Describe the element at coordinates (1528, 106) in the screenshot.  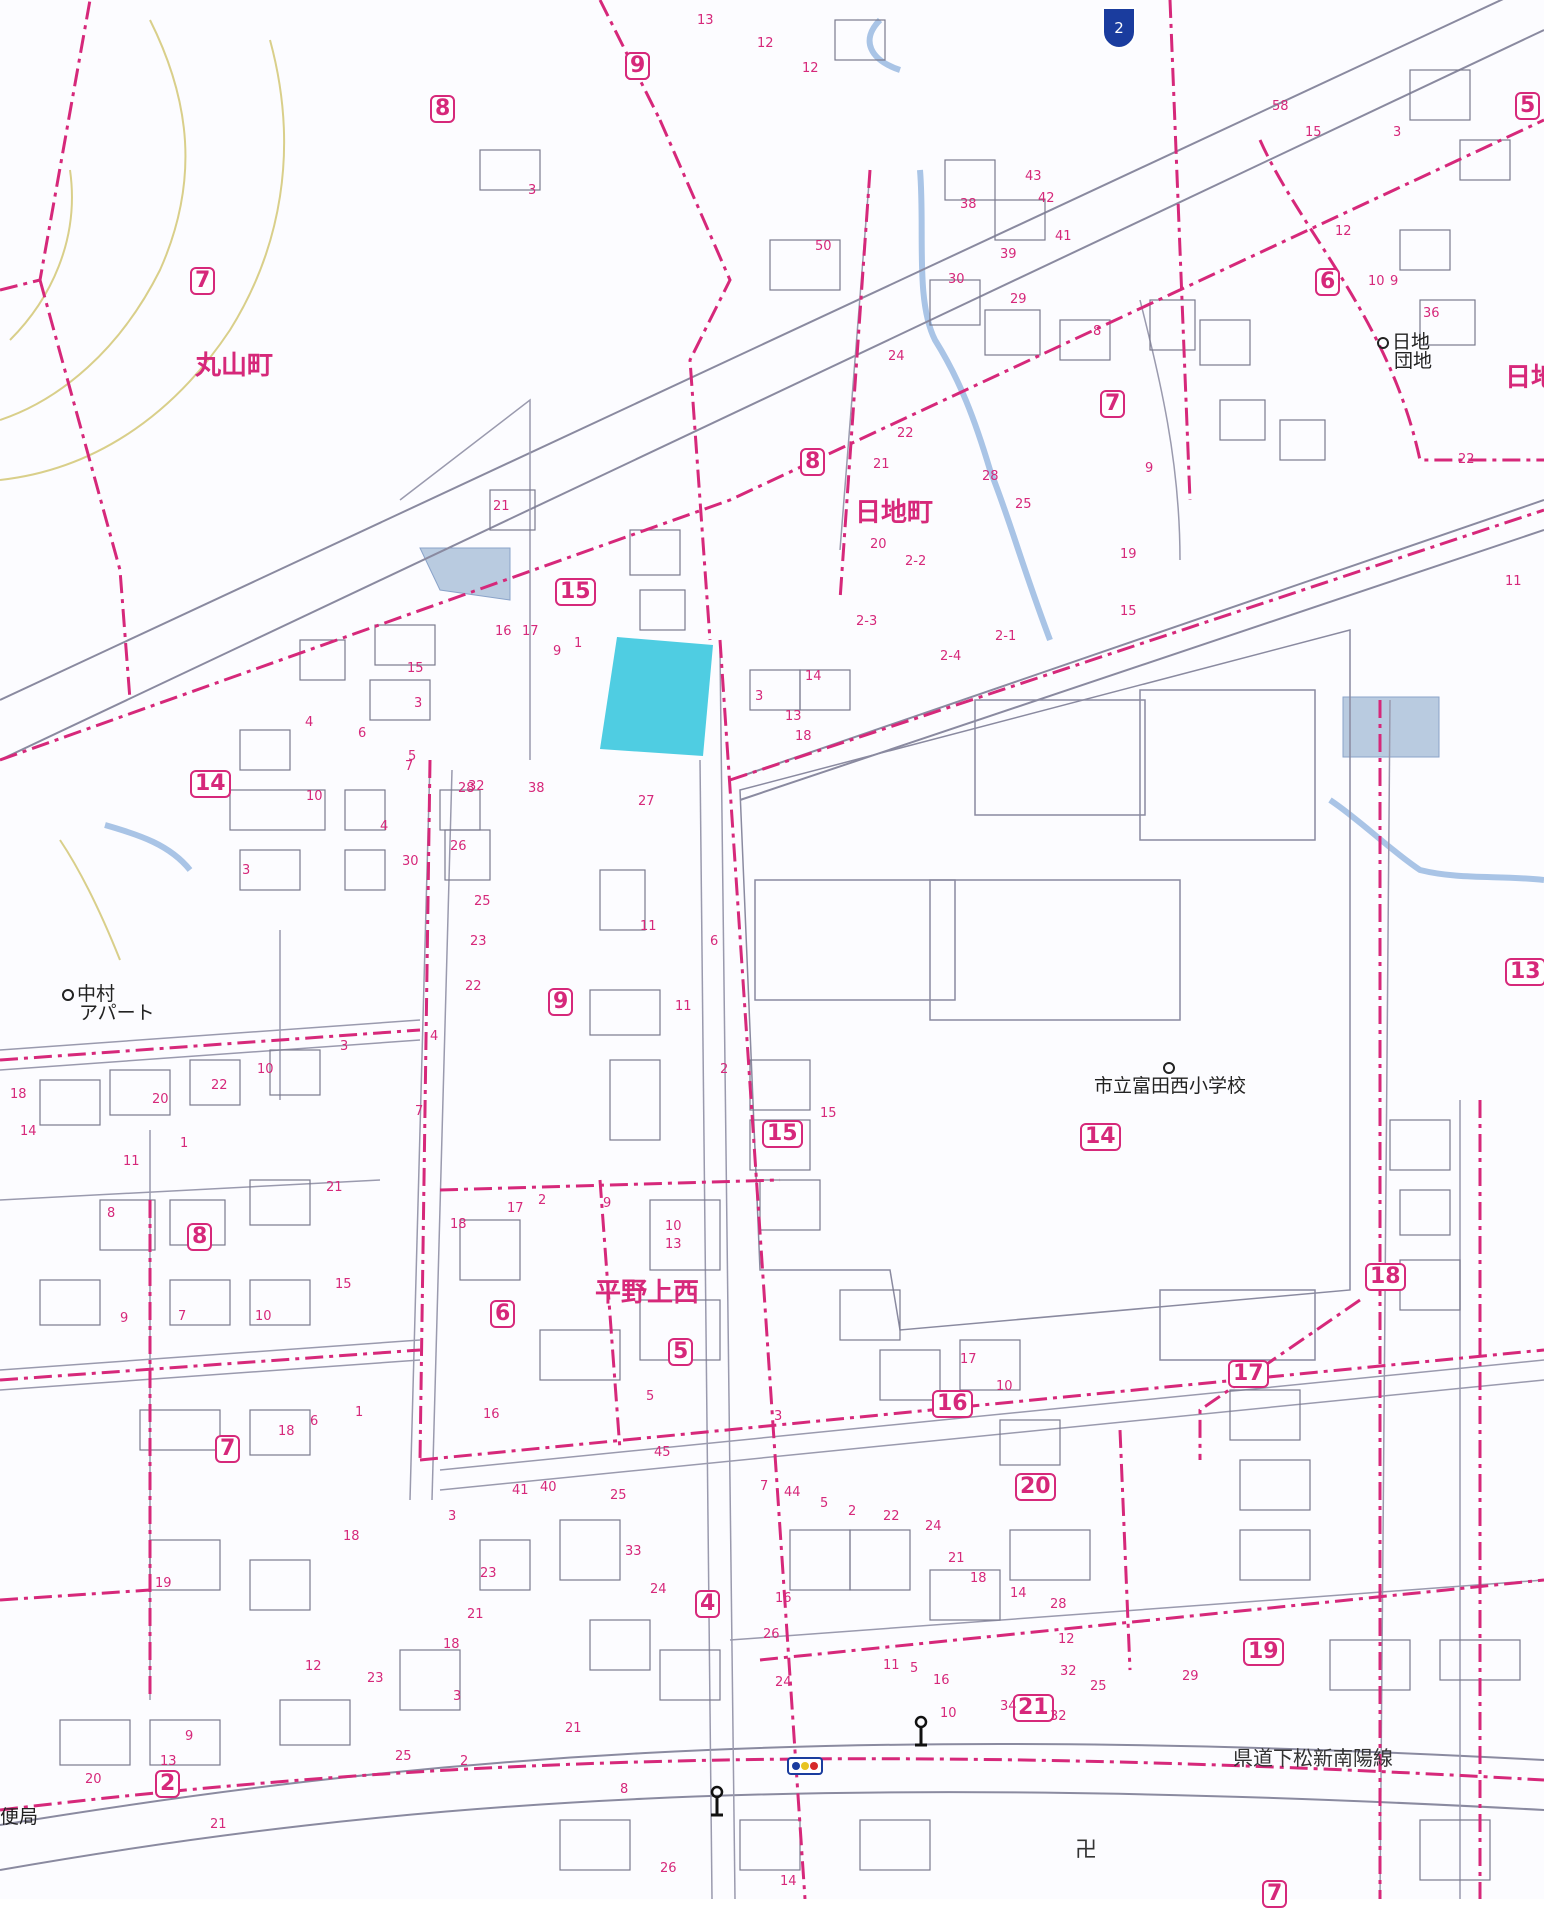
I see `chome-marker: 5` at that location.